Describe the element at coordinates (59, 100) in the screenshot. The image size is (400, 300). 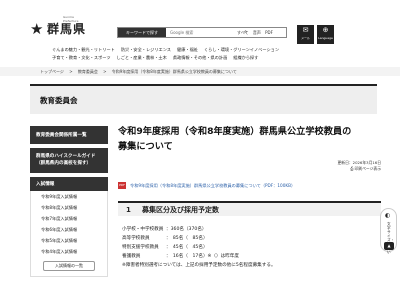
I see `section-title: 教育委員会` at that location.